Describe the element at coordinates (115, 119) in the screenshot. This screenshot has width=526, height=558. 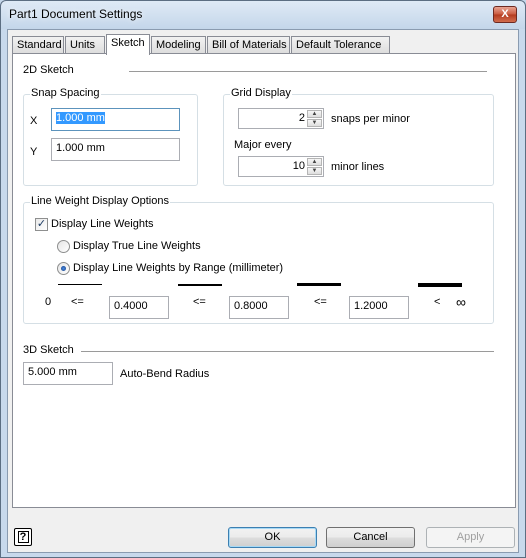
I see `snap-x-input: 1.000 mm` at that location.